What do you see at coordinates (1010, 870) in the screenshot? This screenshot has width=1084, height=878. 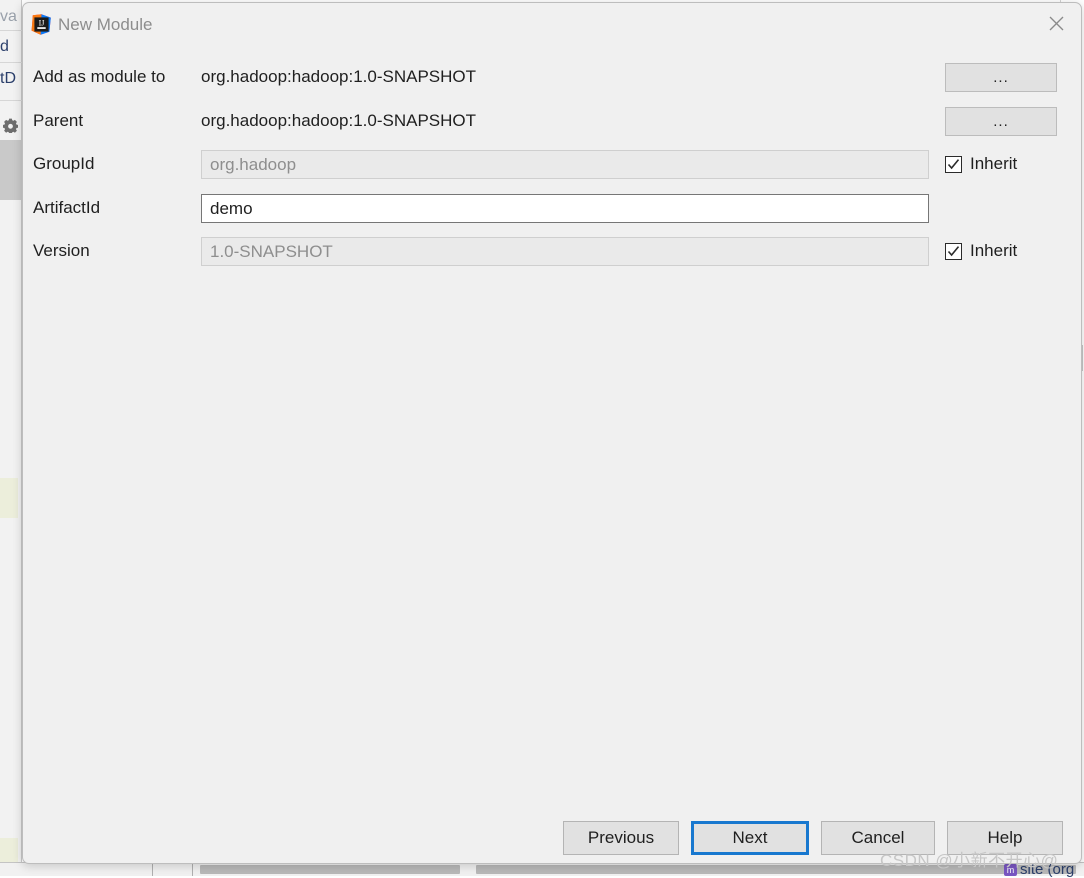 I see `maven-badge: m` at bounding box center [1010, 870].